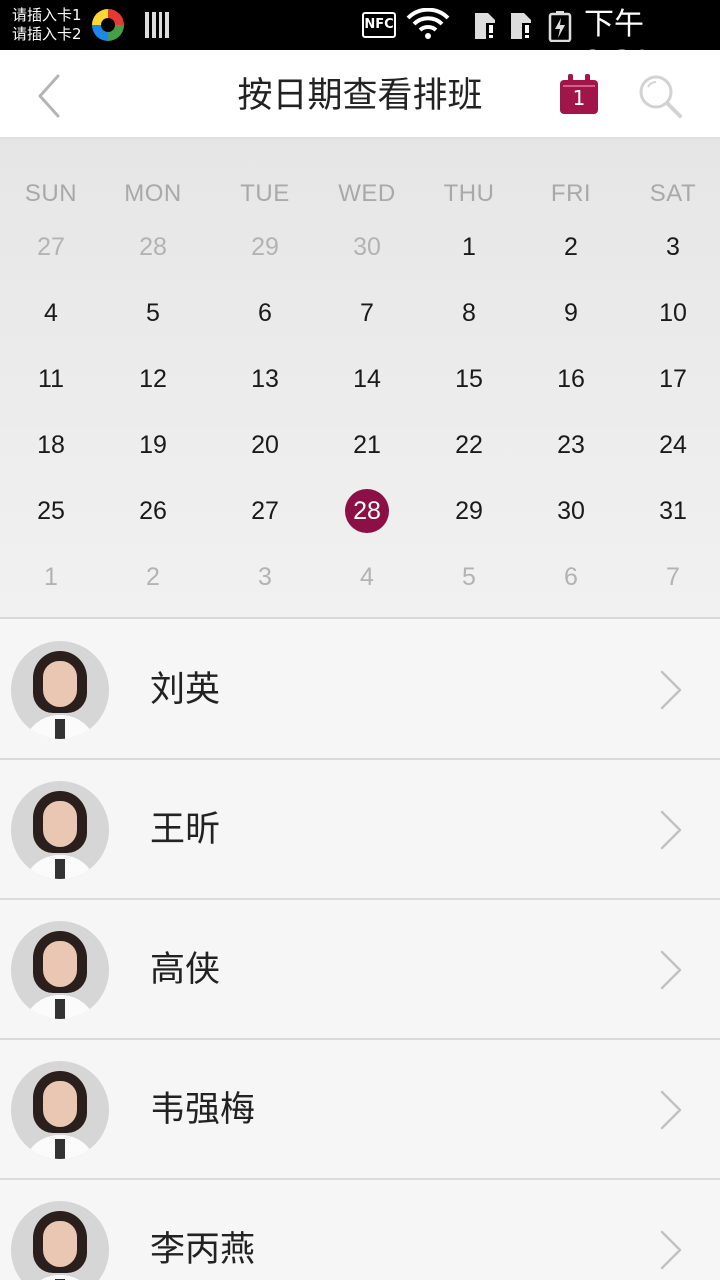  What do you see at coordinates (367, 379) in the screenshot?
I see `calendar-day: 14` at bounding box center [367, 379].